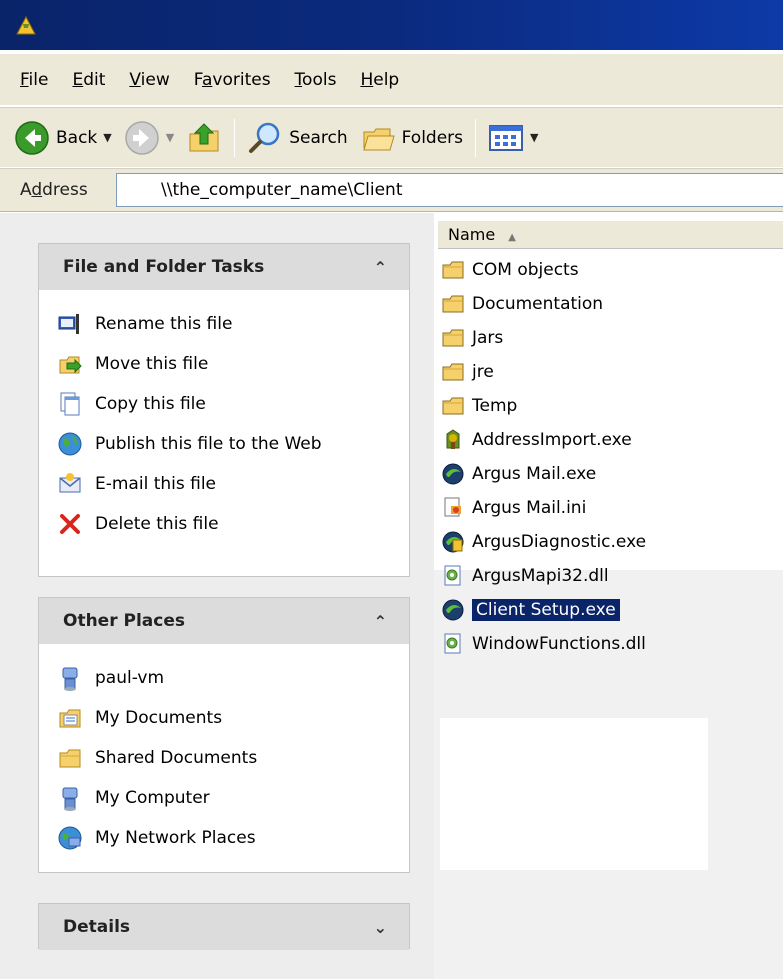 The height and width of the screenshot is (979, 783). Describe the element at coordinates (449, 190) in the screenshot. I see `address-field: \\the_computer_name\Client` at that location.